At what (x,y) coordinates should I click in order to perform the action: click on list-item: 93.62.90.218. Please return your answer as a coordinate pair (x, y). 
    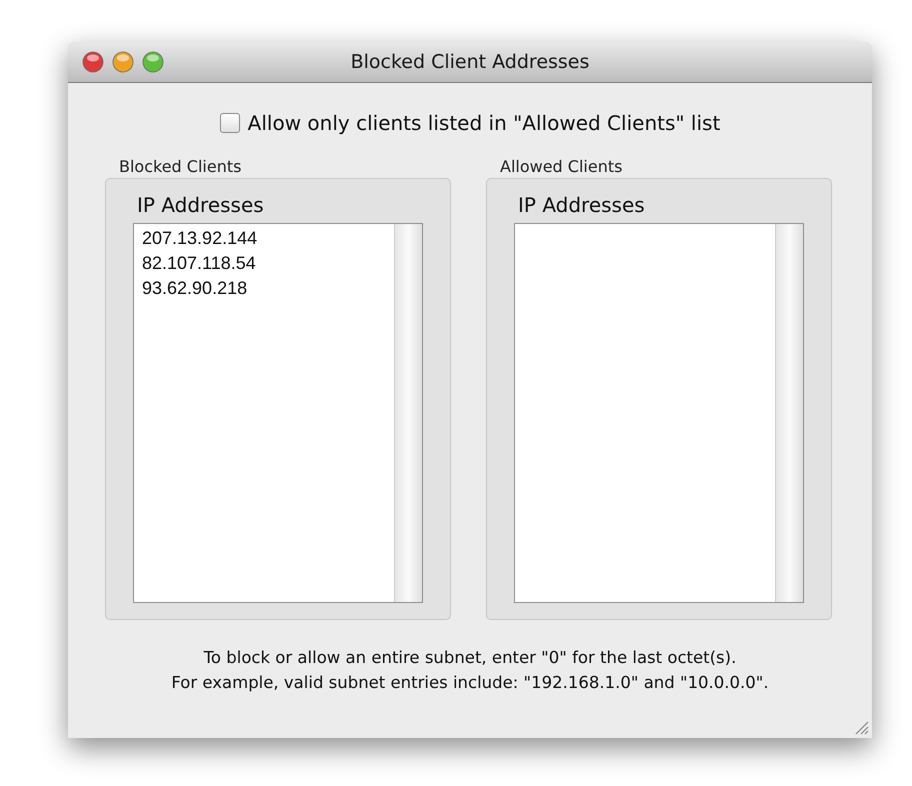
    Looking at the image, I should click on (195, 288).